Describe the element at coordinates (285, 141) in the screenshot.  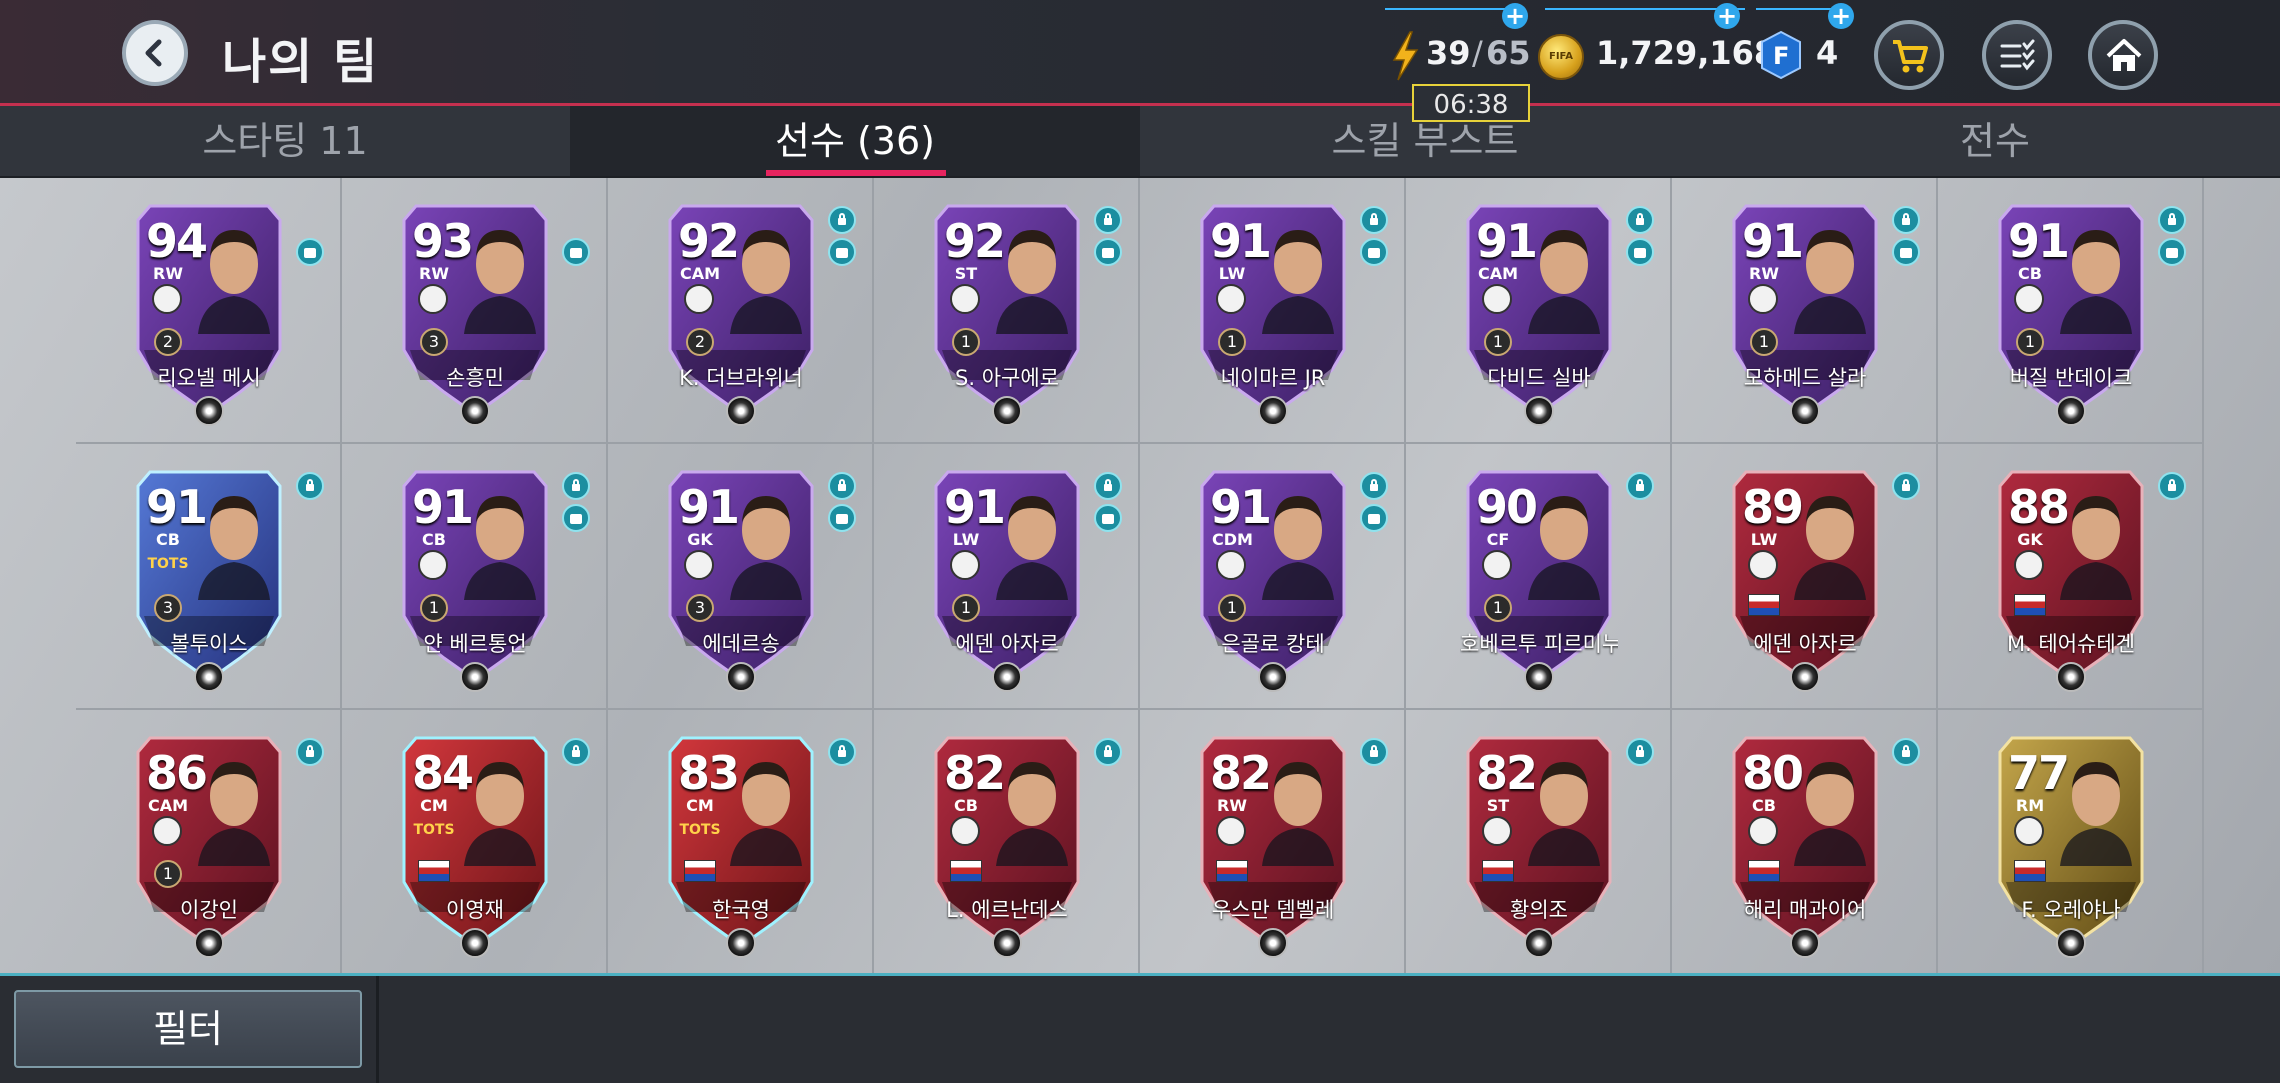
I see `tab-starting-11: 스타팅 11` at that location.